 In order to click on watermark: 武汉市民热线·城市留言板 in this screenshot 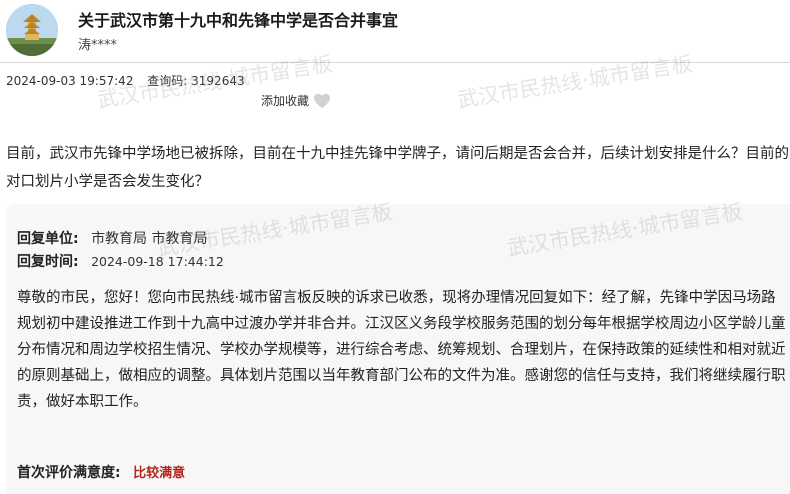, I will do `click(625, 230)`.